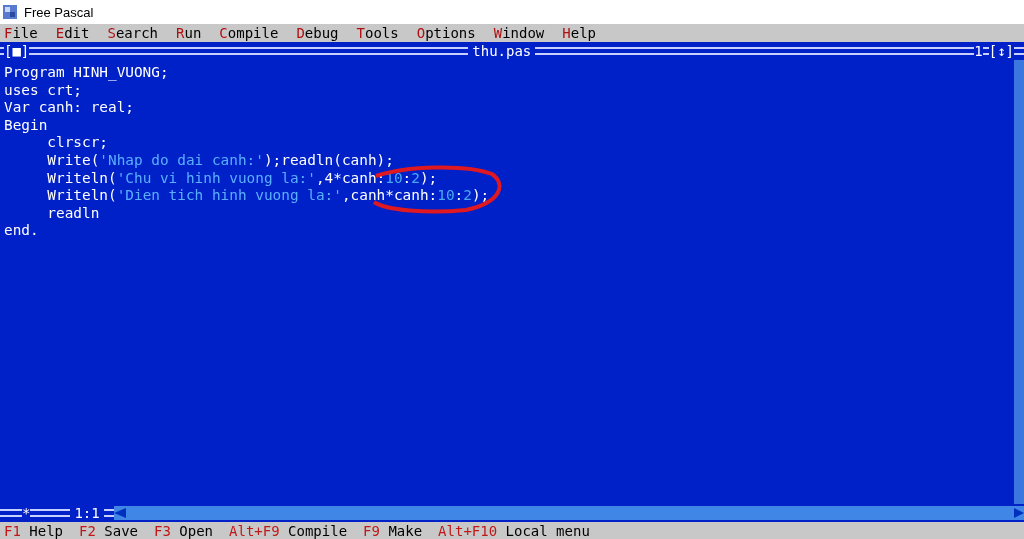  I want to click on code-line: Begin, so click(26, 125).